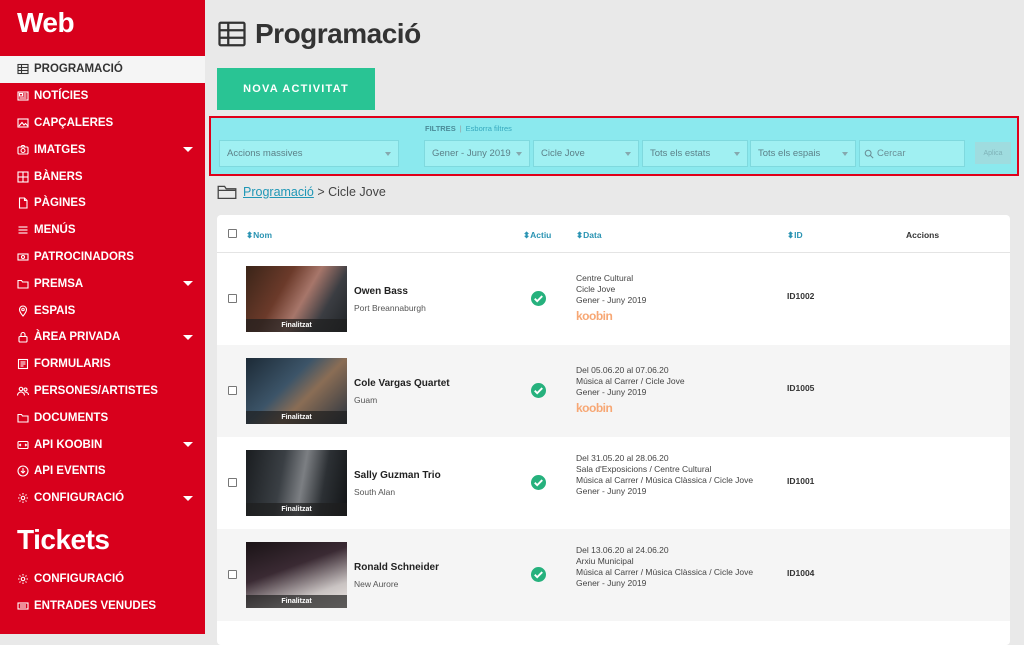 This screenshot has height=645, width=1024. Describe the element at coordinates (102, 149) in the screenshot. I see `sidebar-item-imatges: IMATGES` at that location.